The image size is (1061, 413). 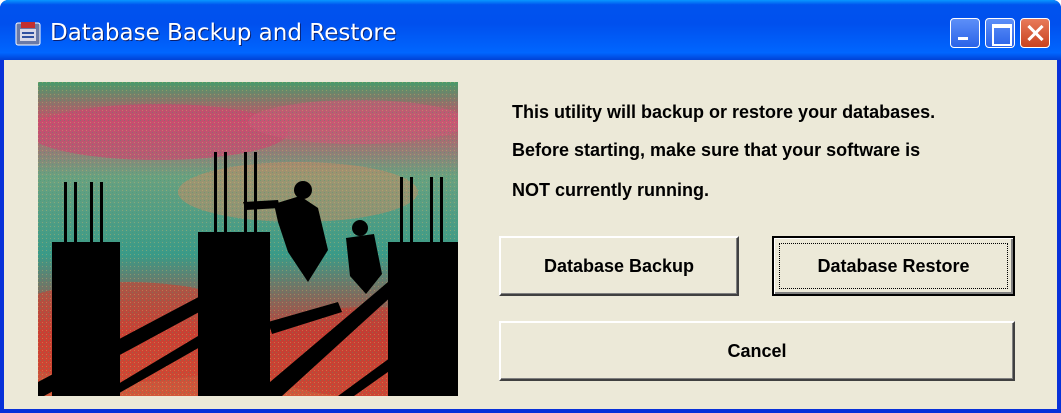 I want to click on minimize-icon, so click(x=965, y=33).